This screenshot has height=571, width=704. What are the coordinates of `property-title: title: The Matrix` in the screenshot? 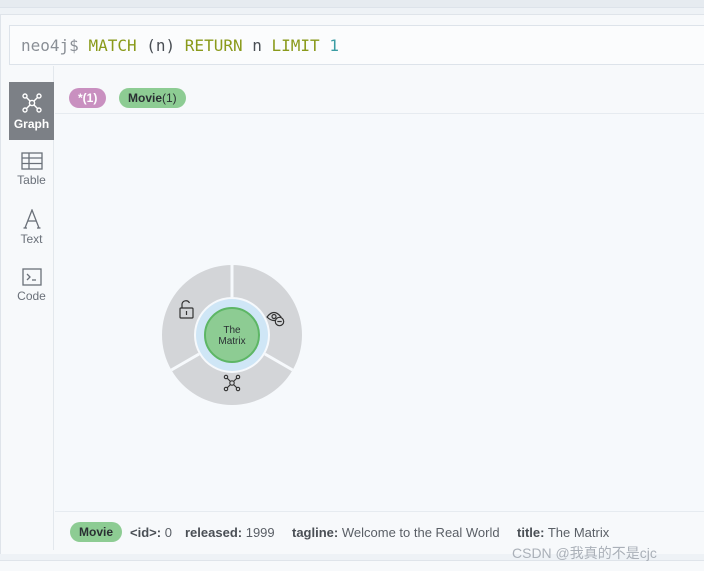 It's located at (563, 532).